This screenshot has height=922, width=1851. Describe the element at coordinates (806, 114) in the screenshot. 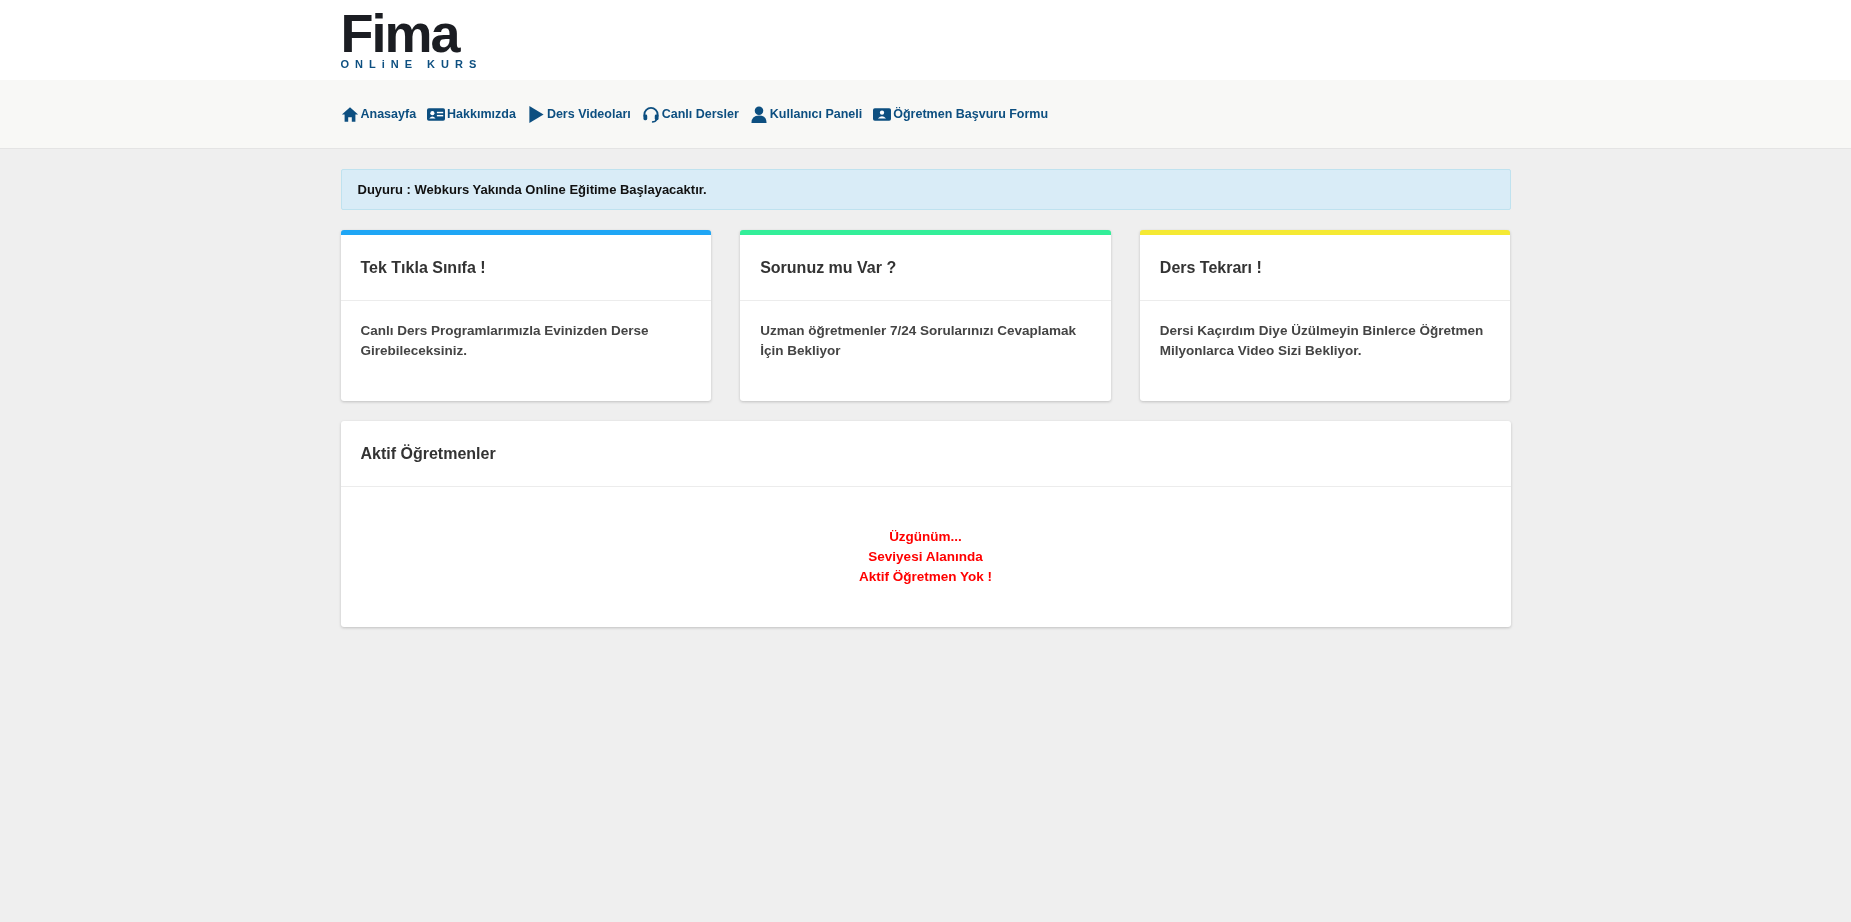

I see `nav-link: Kullanıcı Paneli` at that location.